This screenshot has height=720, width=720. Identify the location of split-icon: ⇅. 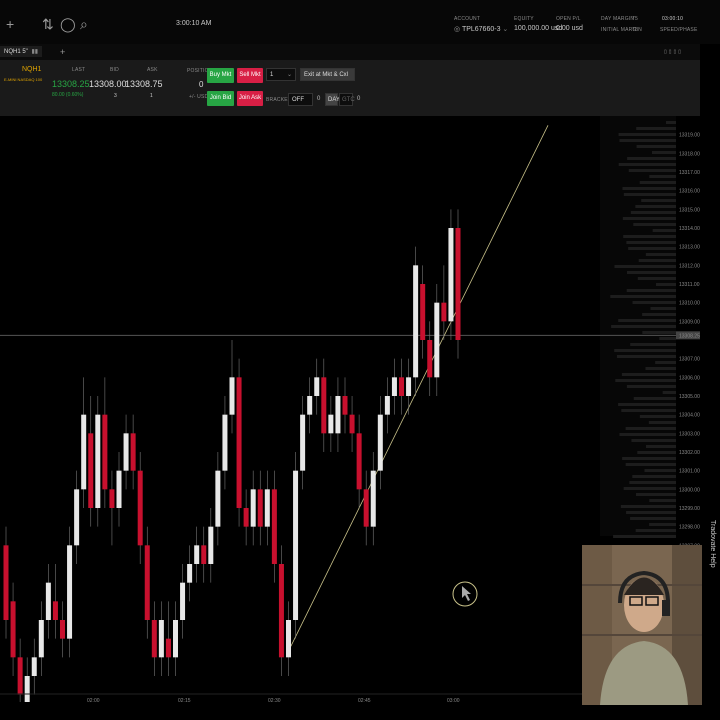
(48, 24).